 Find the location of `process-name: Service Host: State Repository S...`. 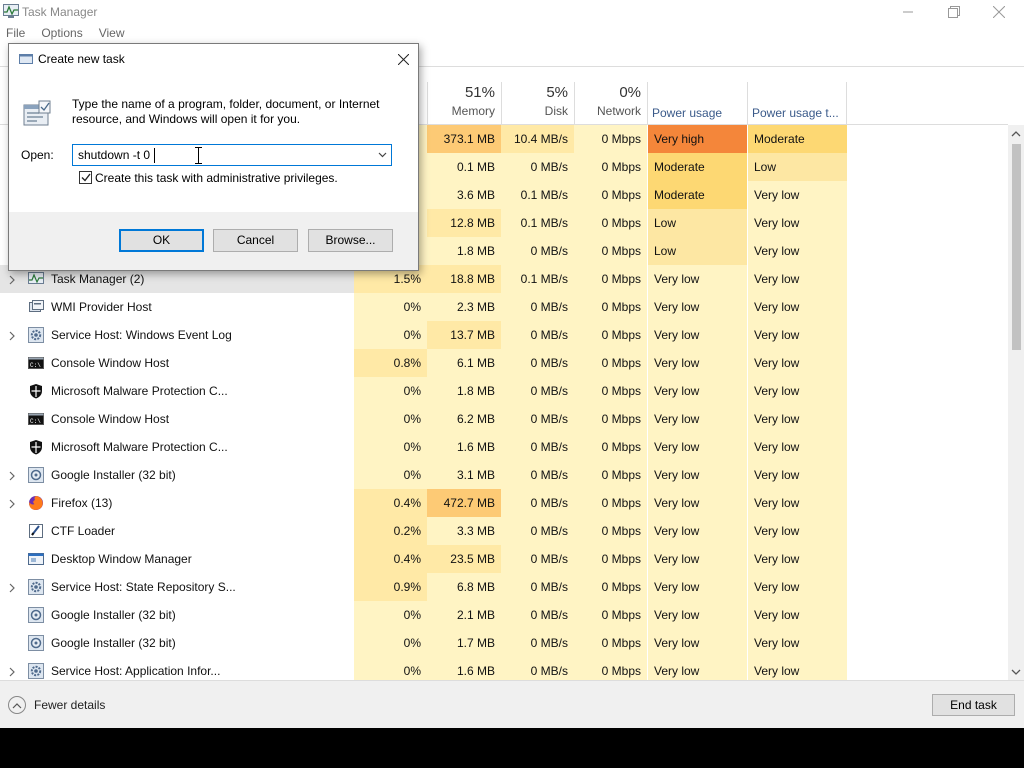

process-name: Service Host: State Repository S... is located at coordinates (143, 587).